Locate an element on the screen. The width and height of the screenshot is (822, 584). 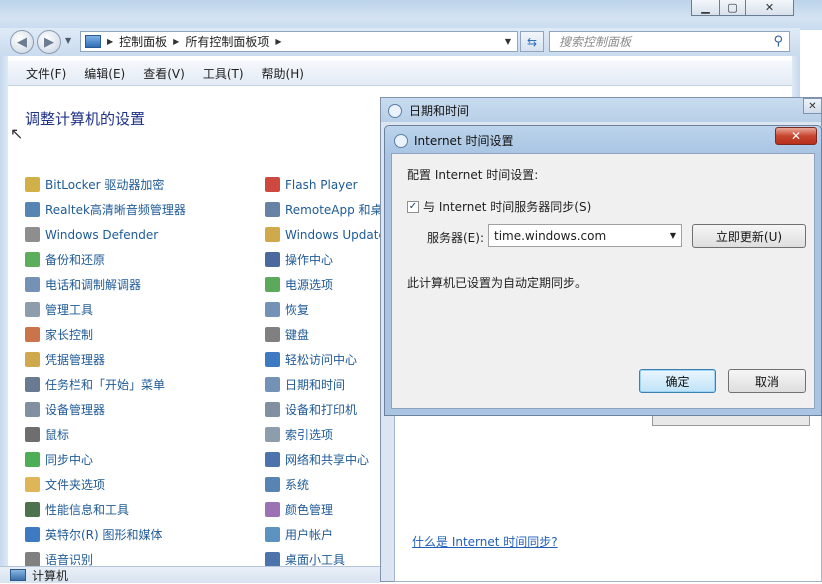
minimize-button: ▁ is located at coordinates (705, 8).